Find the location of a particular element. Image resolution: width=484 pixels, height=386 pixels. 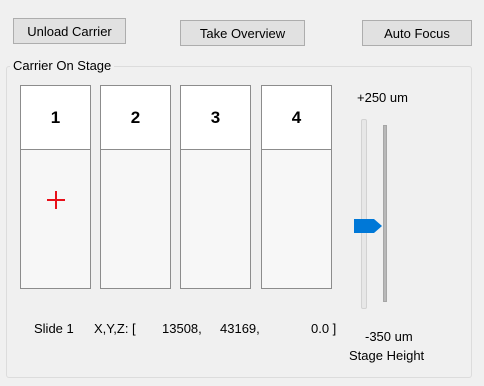

status-y-value: 43169, is located at coordinates (240, 328).